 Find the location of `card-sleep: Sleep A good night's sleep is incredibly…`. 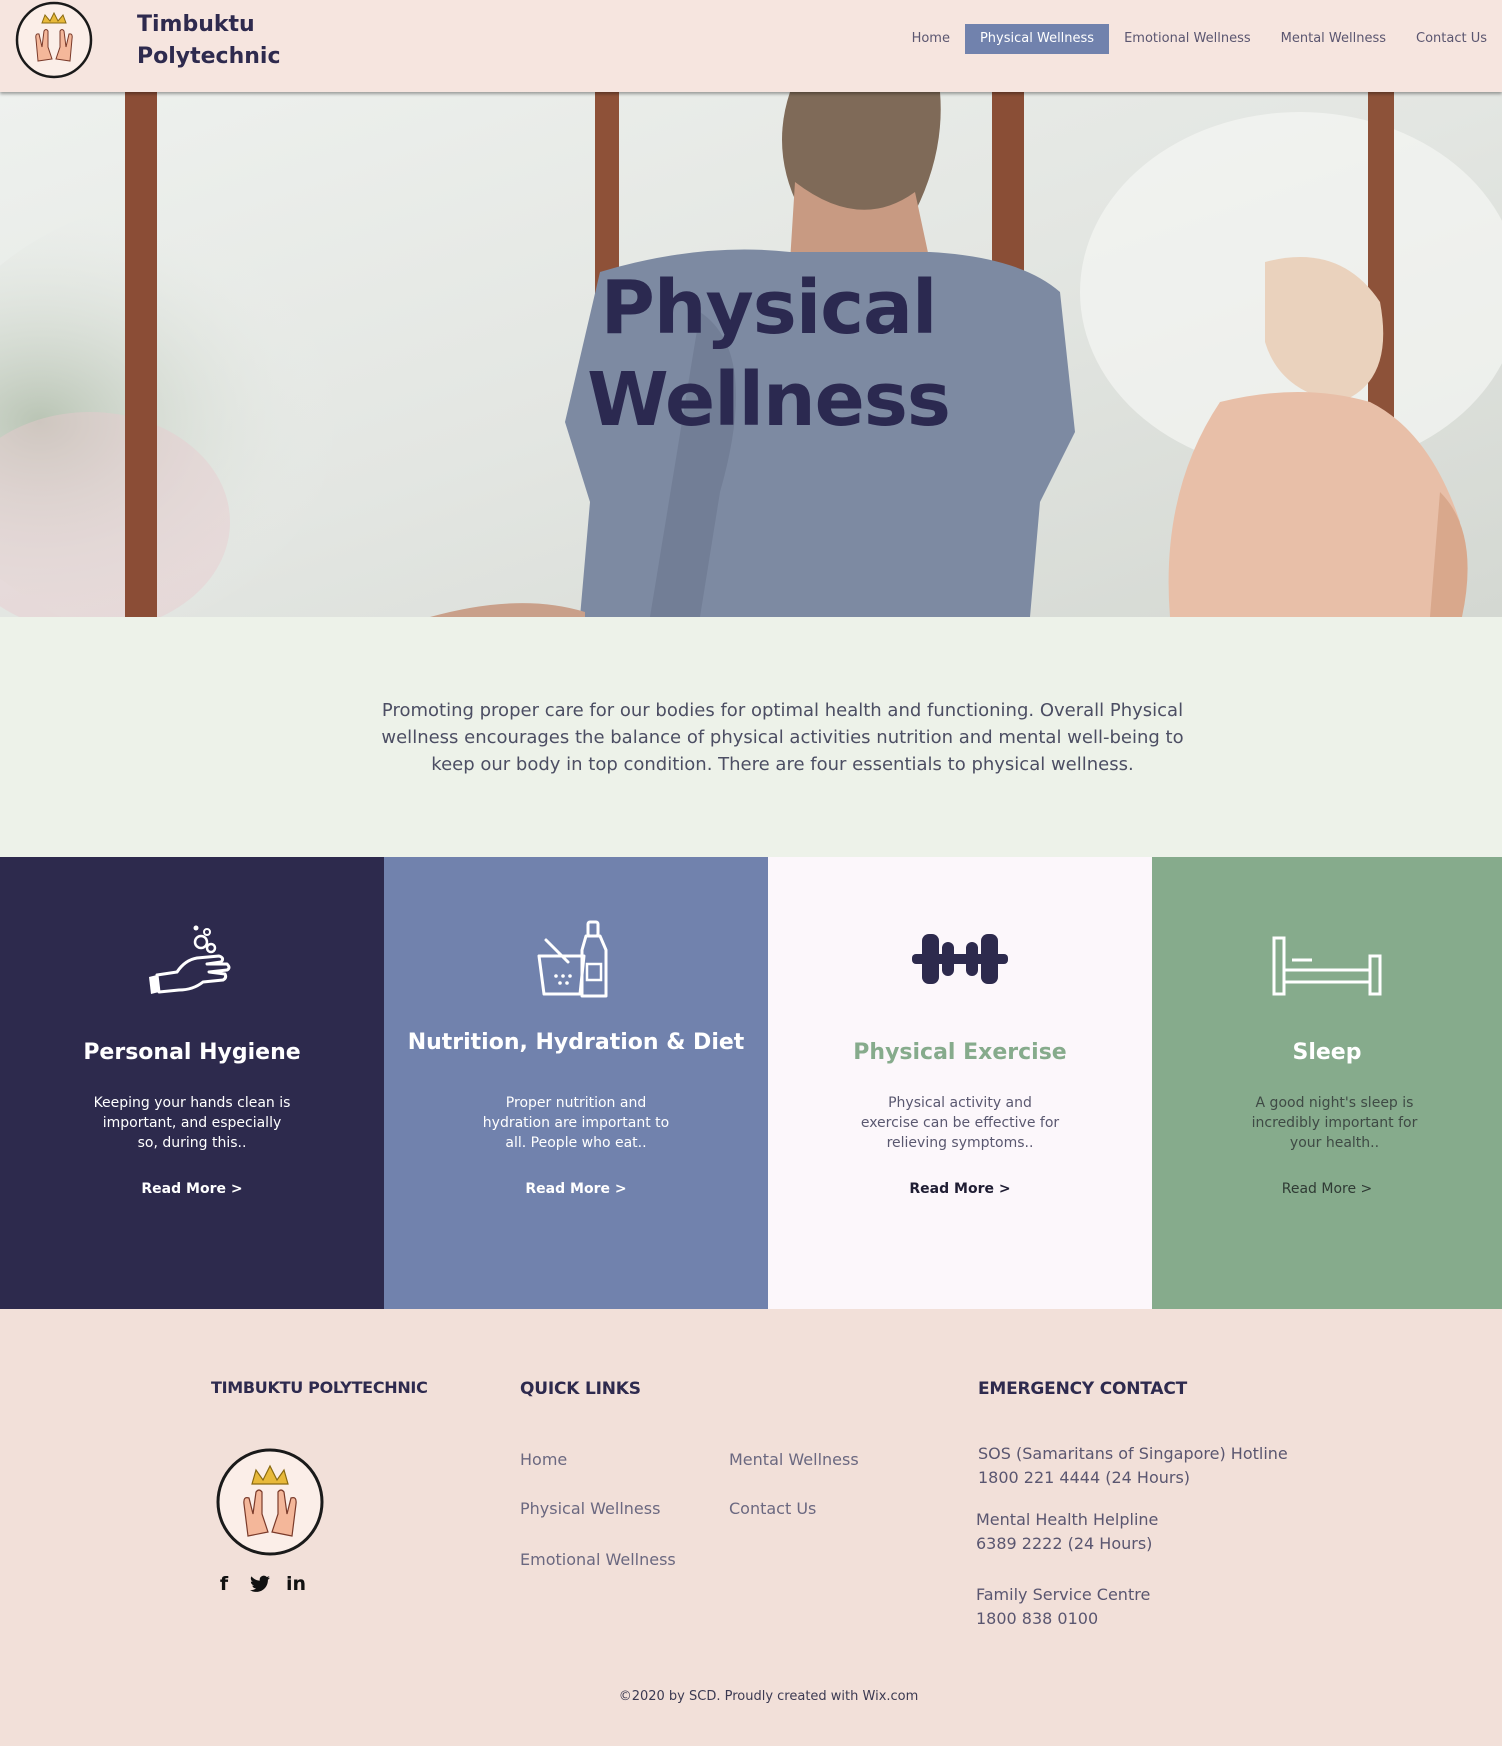

card-sleep: Sleep A good night's sleep is incredibly… is located at coordinates (1327, 1083).